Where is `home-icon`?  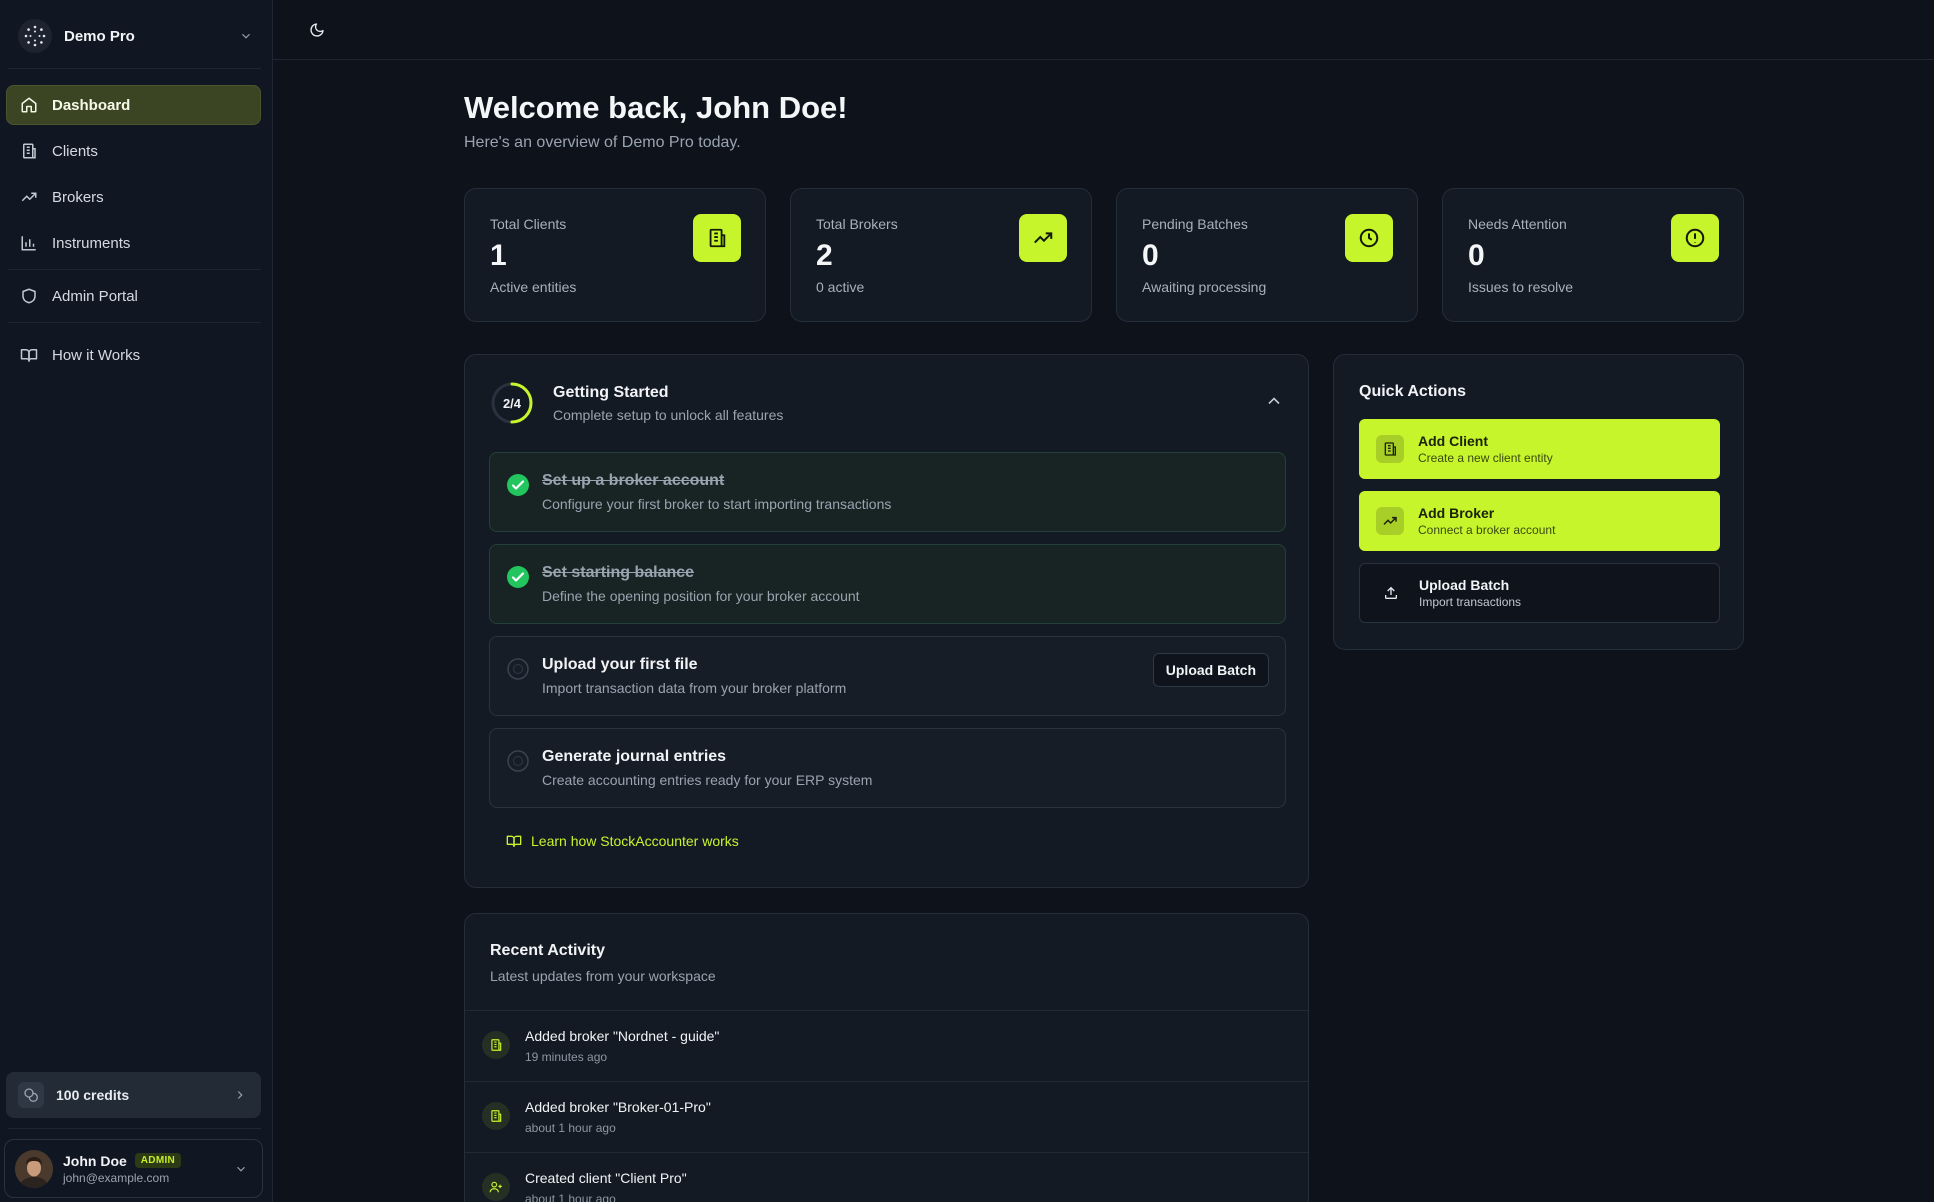 home-icon is located at coordinates (29, 105).